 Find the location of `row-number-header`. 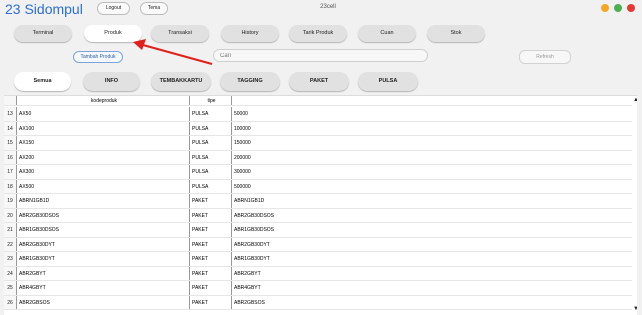

row-number-header is located at coordinates (10, 100).